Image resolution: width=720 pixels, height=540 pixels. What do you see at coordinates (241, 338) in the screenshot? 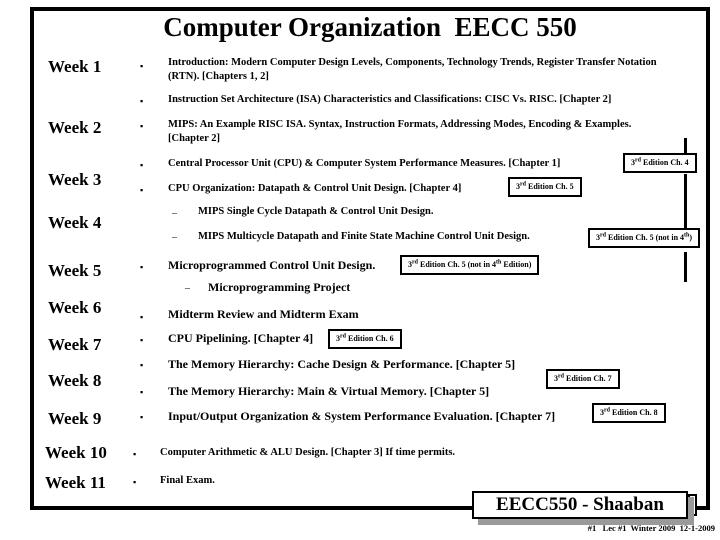
I see `syllabus-item-pipelining: CPU Pipelining. [Chapter 4]` at bounding box center [241, 338].